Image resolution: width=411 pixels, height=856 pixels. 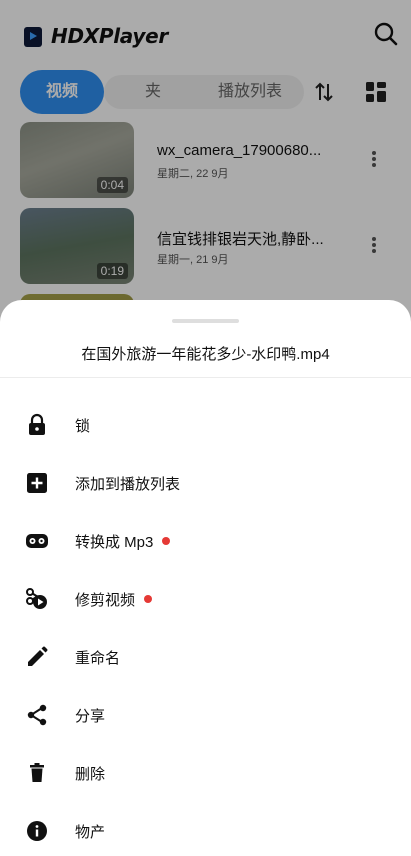 What do you see at coordinates (37, 657) in the screenshot?
I see `pencil-icon` at bounding box center [37, 657].